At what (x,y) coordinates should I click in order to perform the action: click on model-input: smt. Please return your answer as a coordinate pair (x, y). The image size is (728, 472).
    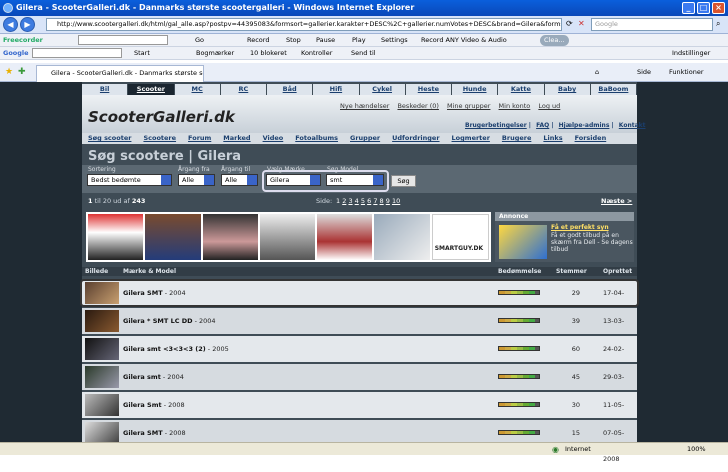
    Looking at the image, I should click on (355, 180).